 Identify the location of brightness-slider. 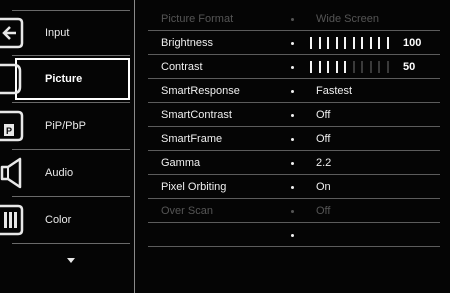
(353, 43).